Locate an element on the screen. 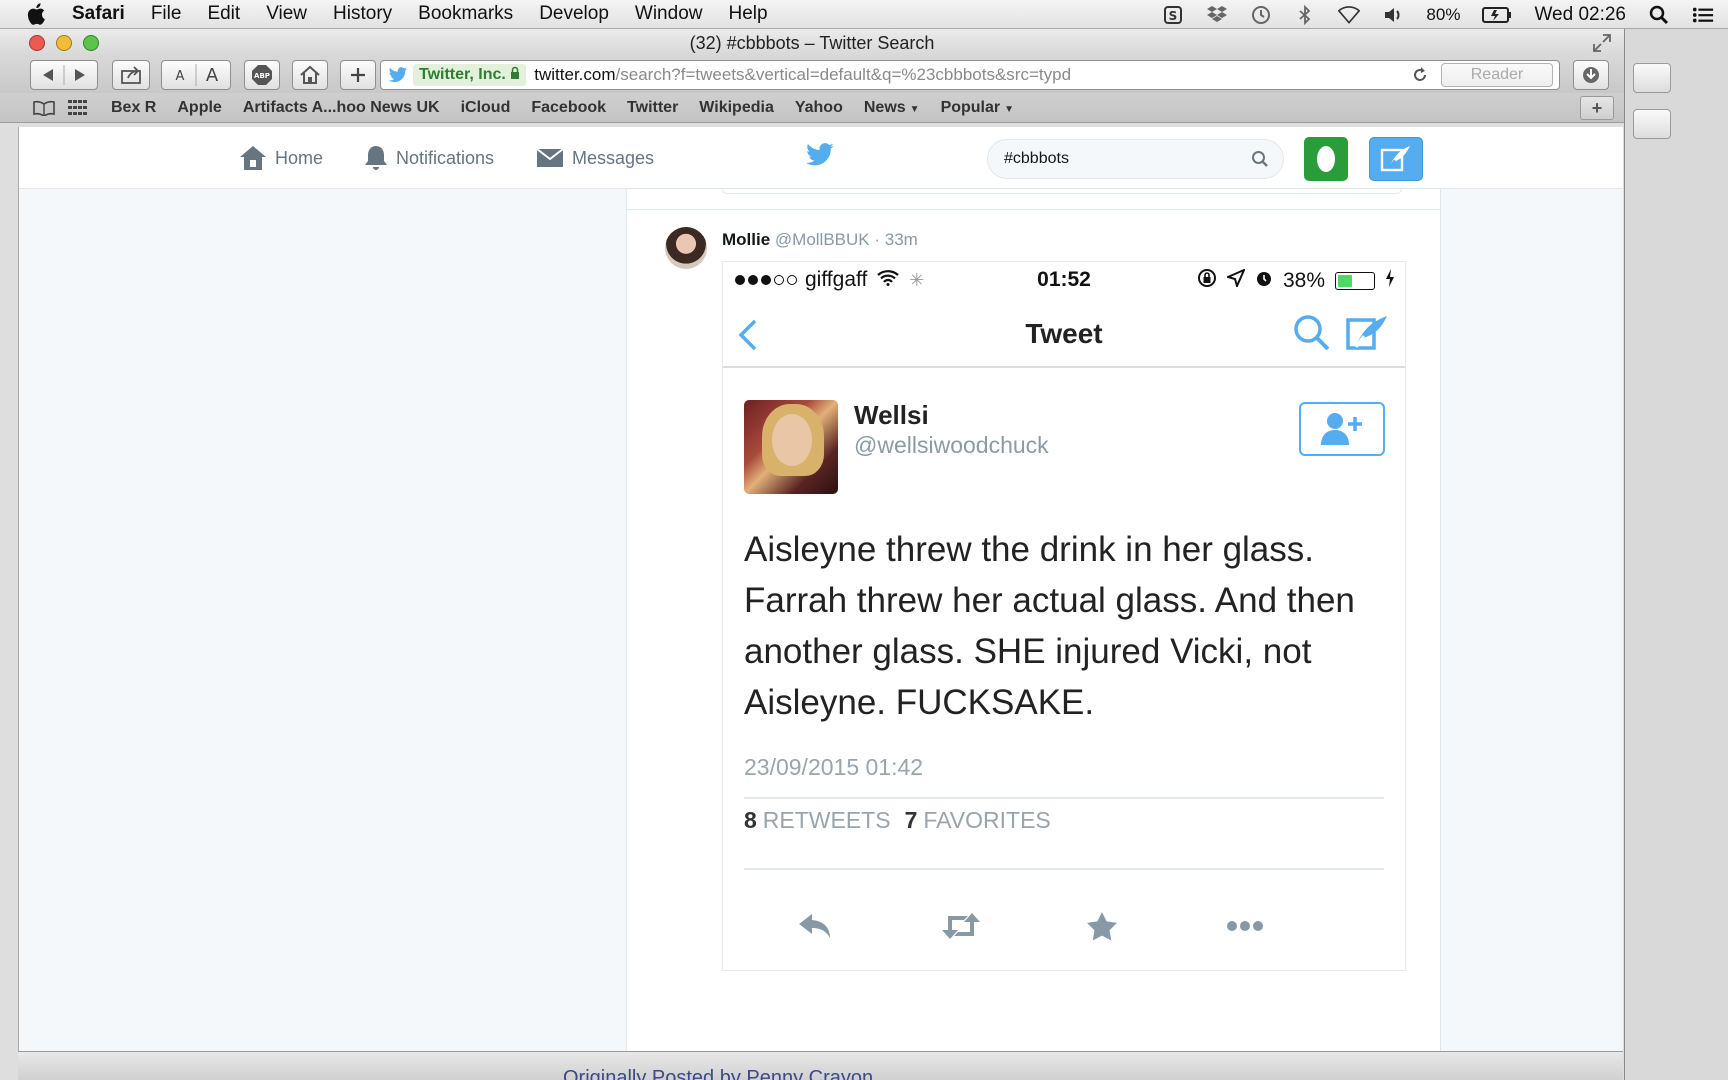  downloads-button is located at coordinates (1591, 75).